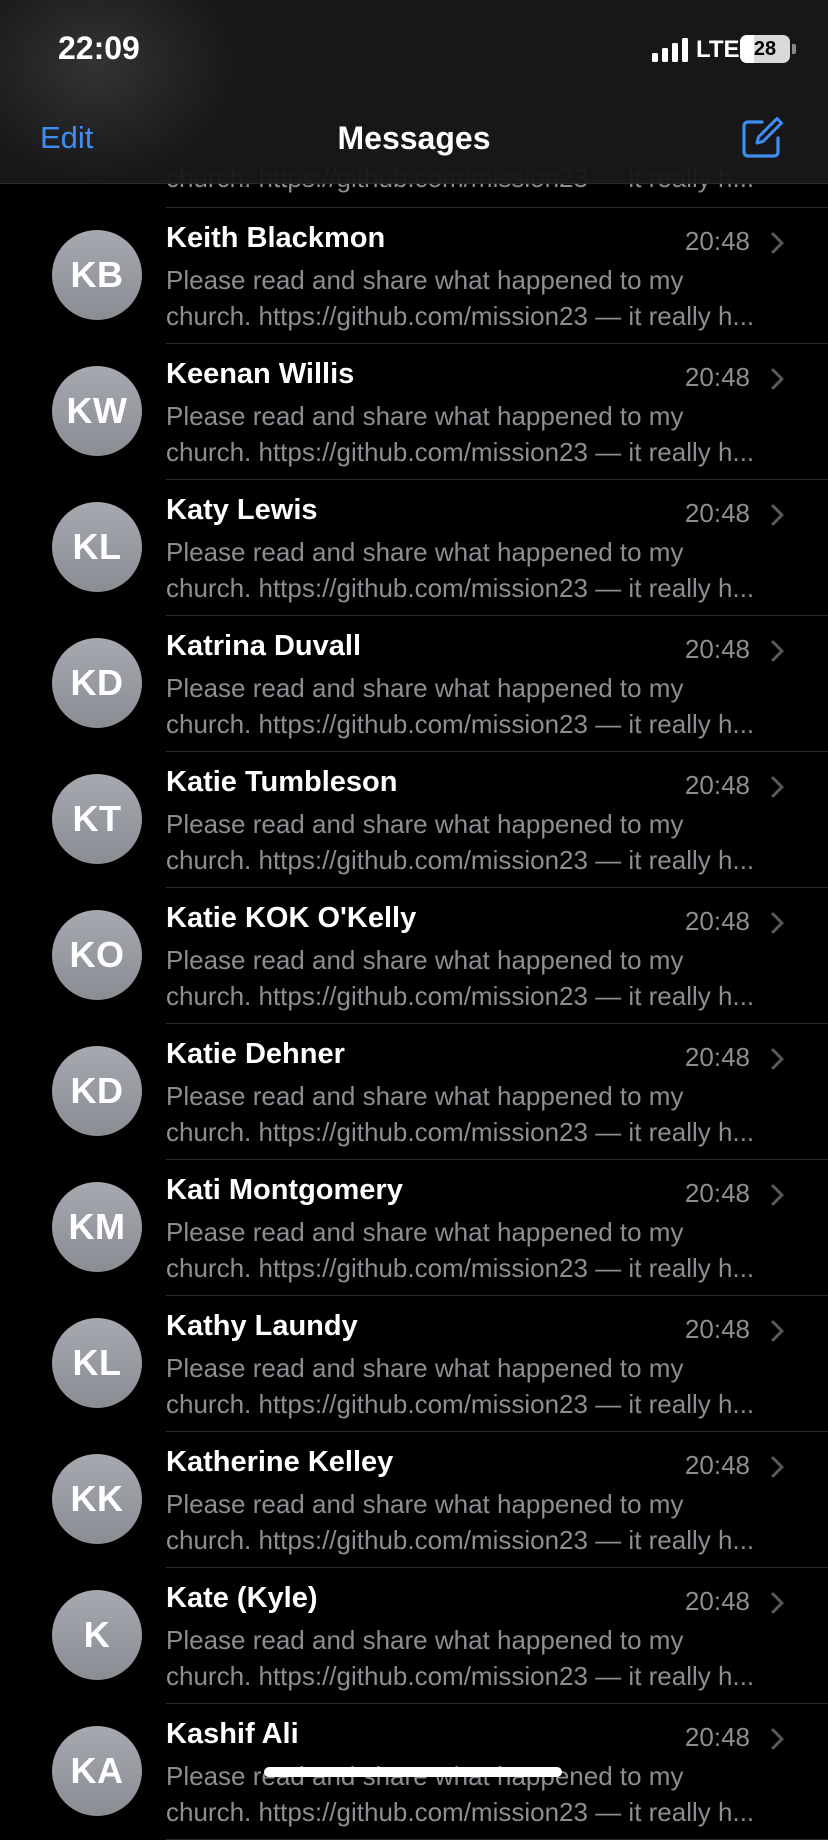 This screenshot has height=1840, width=828. I want to click on contact-name: Katie Dehner, so click(255, 1054).